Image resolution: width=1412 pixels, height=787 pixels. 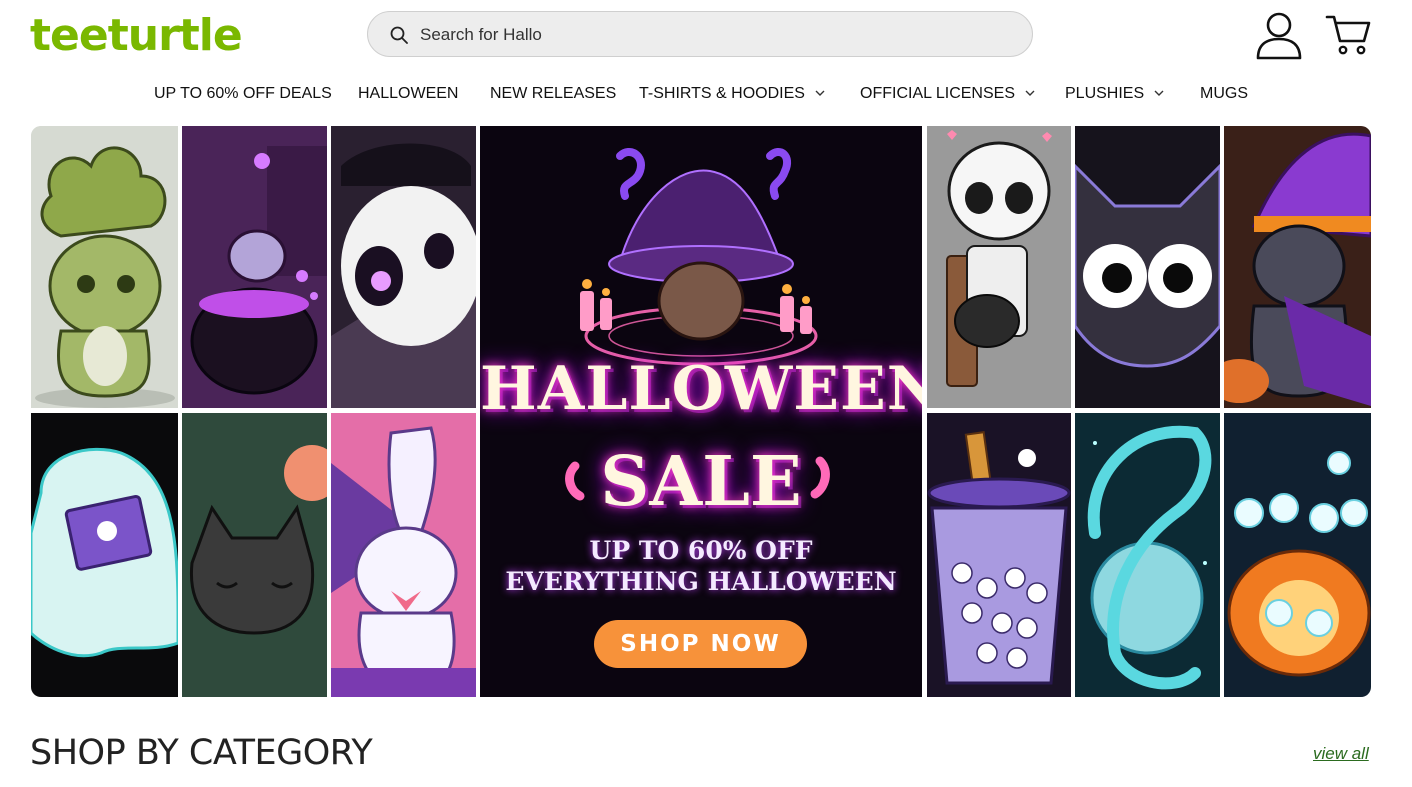 I want to click on sleeping-black-cat-illustration, so click(x=254, y=555).